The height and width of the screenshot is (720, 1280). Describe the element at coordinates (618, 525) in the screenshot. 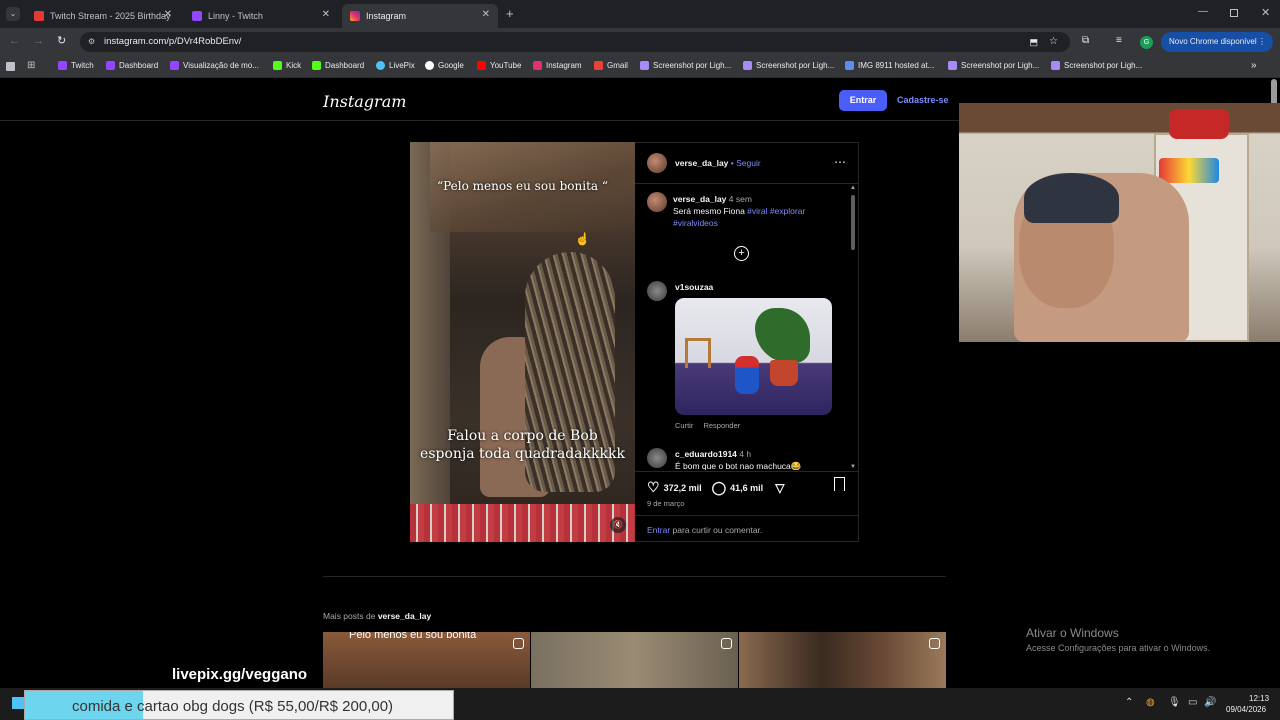

I see `mute-icon: 🔇` at that location.